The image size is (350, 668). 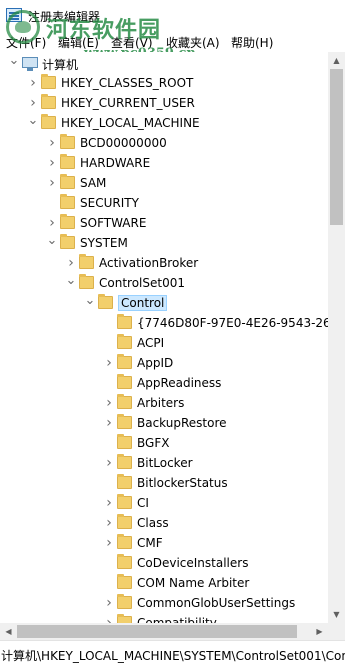 What do you see at coordinates (164, 363) in the screenshot?
I see `tree-item: › AppID` at bounding box center [164, 363].